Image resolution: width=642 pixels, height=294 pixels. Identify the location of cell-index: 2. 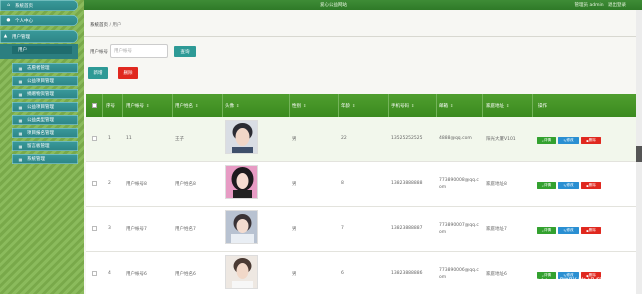
(109, 183).